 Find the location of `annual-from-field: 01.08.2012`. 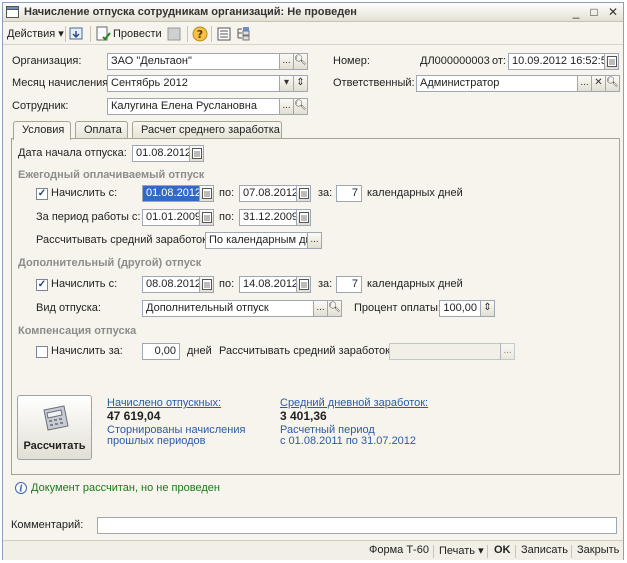

annual-from-field: 01.08.2012 is located at coordinates (171, 193).